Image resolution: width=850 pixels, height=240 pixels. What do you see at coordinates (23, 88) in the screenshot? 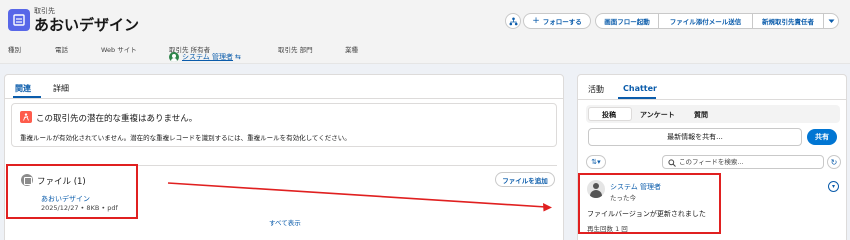
I see `tab-related: 関連` at bounding box center [23, 88].